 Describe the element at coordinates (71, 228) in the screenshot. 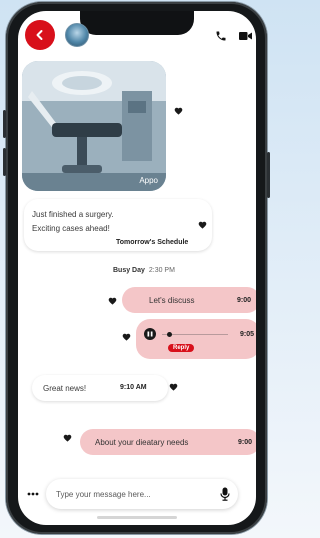

I see `message-text: Exciting cases ahead!` at that location.